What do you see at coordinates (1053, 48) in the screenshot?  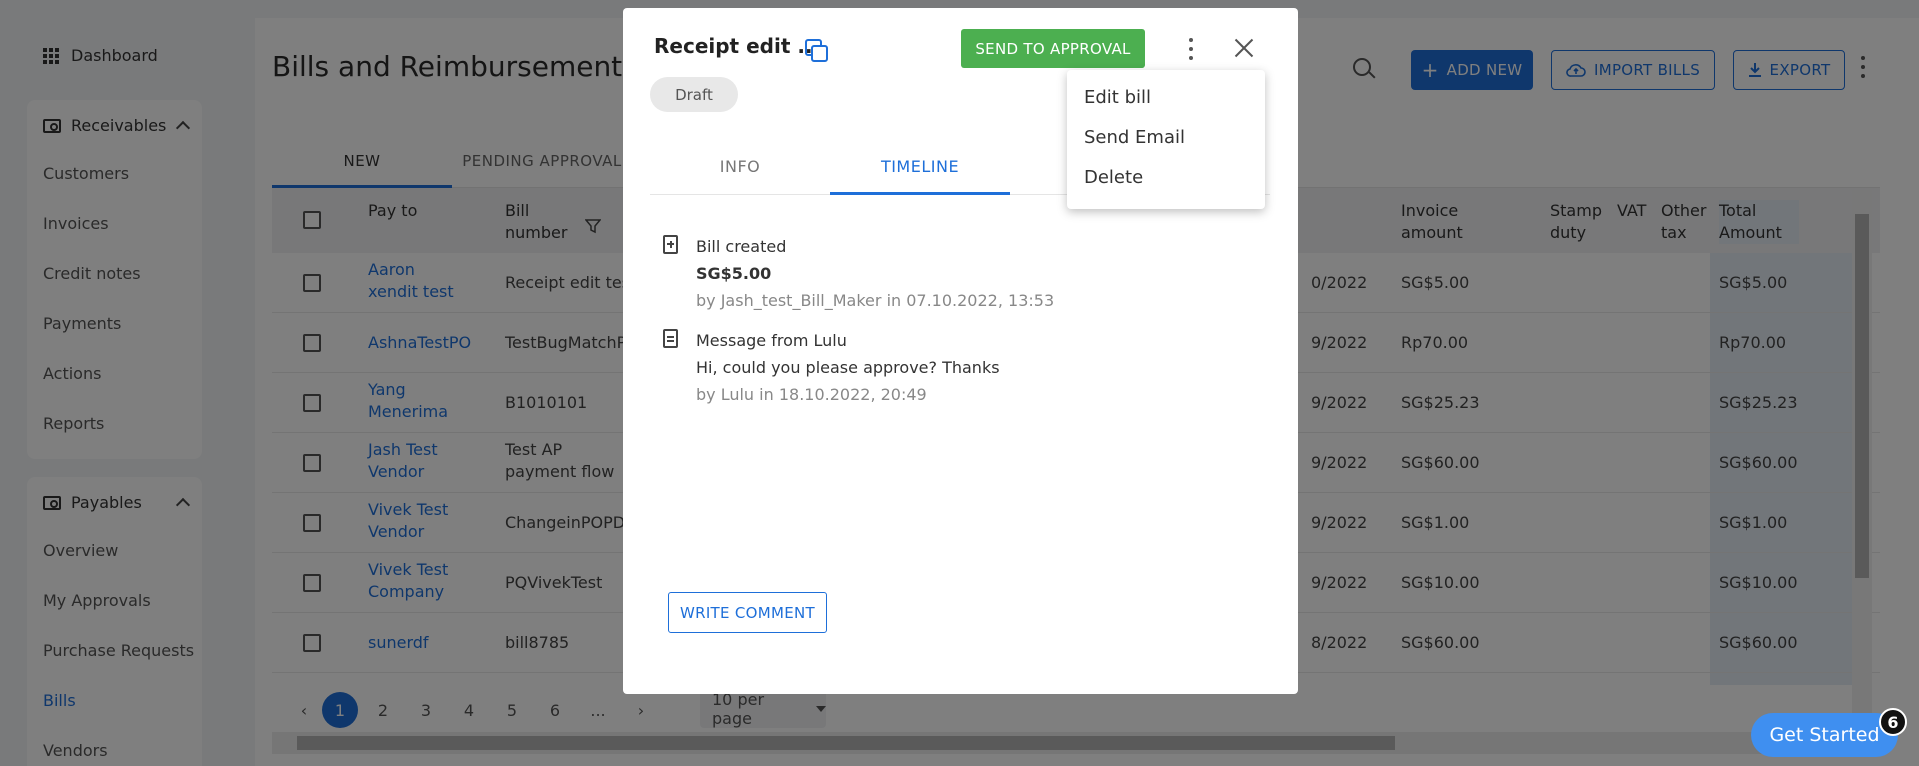 I see `send-to-approval-button: SEND TO APPROVAL` at bounding box center [1053, 48].